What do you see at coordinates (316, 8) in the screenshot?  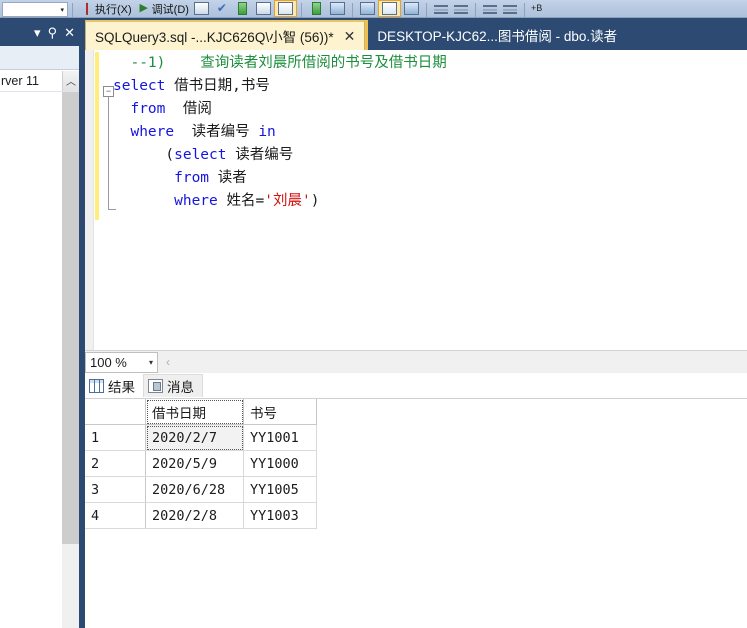 I see `toolbar-actual-plan-button` at bounding box center [316, 8].